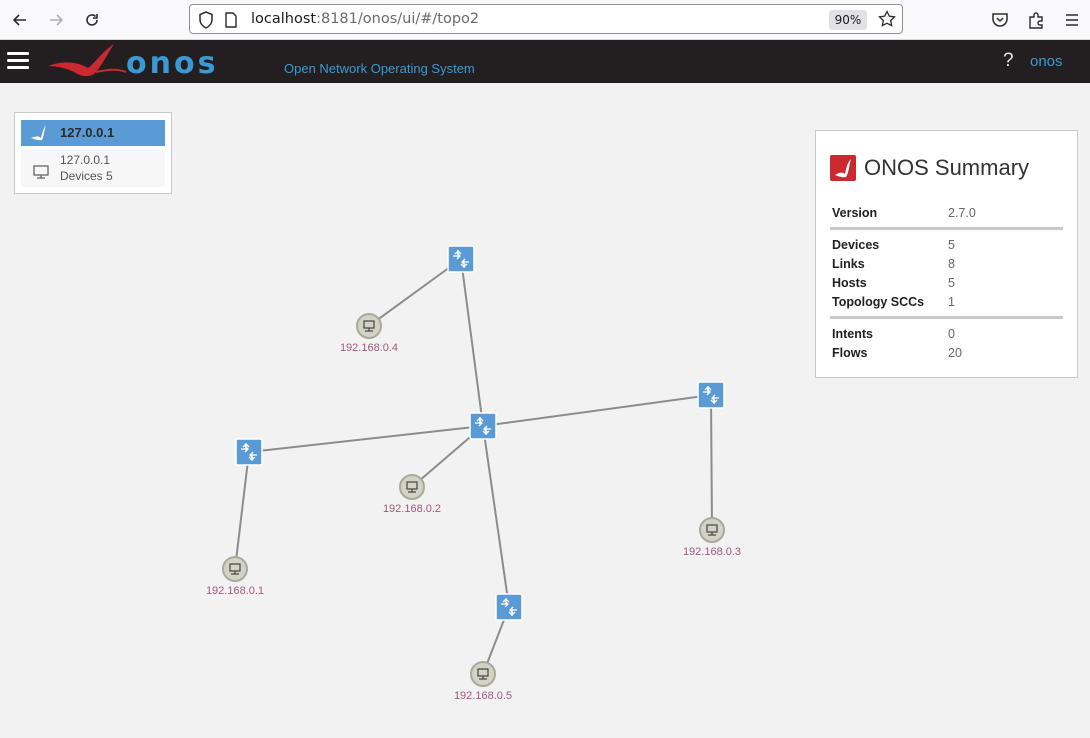 Image resolution: width=1090 pixels, height=738 pixels. I want to click on host-label: 192.168.0.3, so click(712, 552).